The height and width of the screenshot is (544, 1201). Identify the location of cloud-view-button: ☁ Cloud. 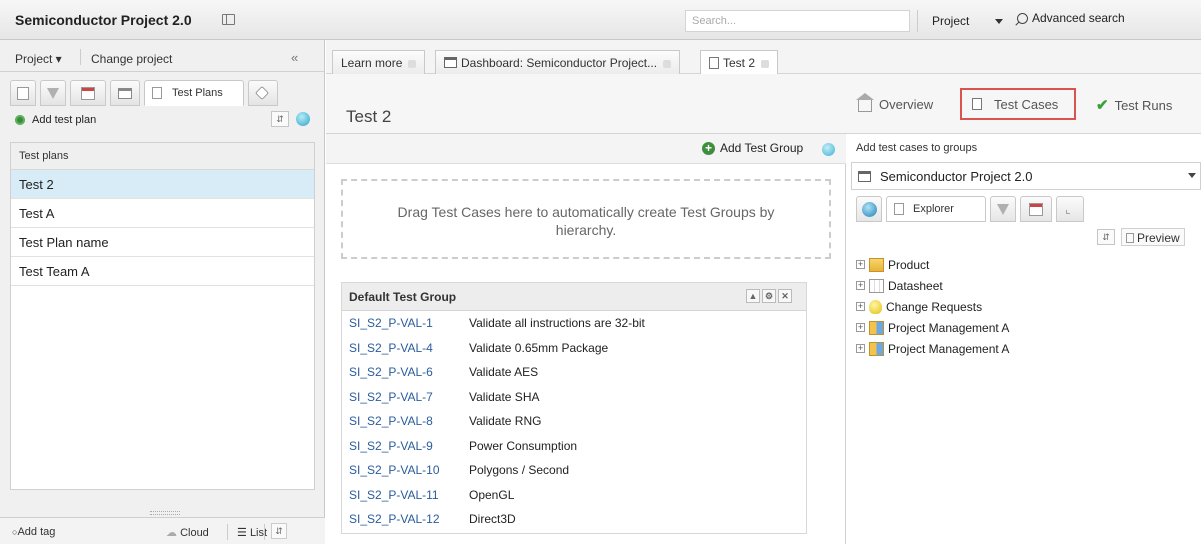
(187, 532).